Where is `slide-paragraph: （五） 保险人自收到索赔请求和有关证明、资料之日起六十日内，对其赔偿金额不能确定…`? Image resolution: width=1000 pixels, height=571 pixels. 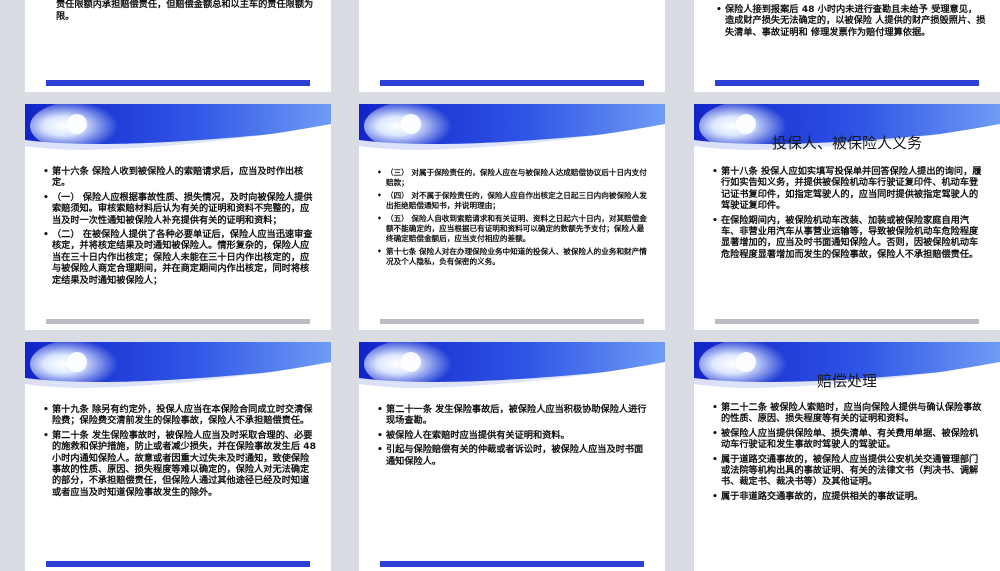 slide-paragraph: （五） 保险人自收到索赔请求和有关证明、资料之日起六十日内，对其赔偿金额不能确定… is located at coordinates (514, 229).